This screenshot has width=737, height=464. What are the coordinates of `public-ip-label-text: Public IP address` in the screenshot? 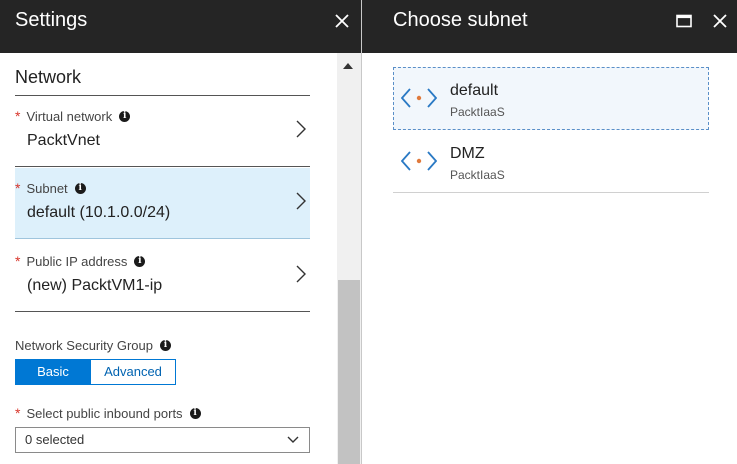 It's located at (77, 261).